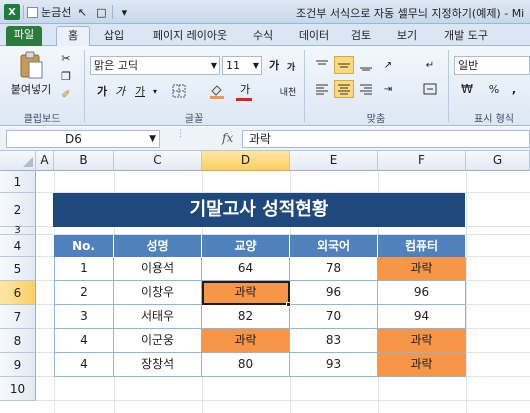 The image size is (530, 413). What do you see at coordinates (18, 230) in the screenshot?
I see `row-header-3: 3` at bounding box center [18, 230].